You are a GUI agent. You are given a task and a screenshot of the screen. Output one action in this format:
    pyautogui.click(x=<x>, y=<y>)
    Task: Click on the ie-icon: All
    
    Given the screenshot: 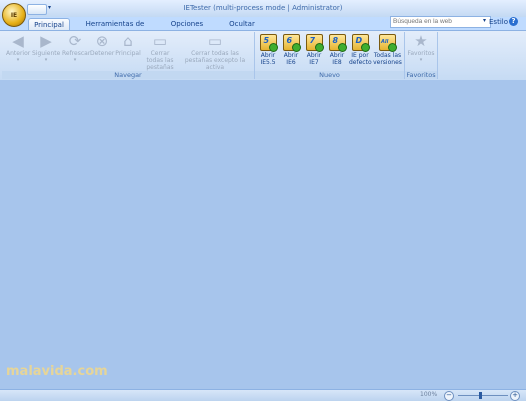 What is the action you would take?
    pyautogui.click(x=388, y=43)
    